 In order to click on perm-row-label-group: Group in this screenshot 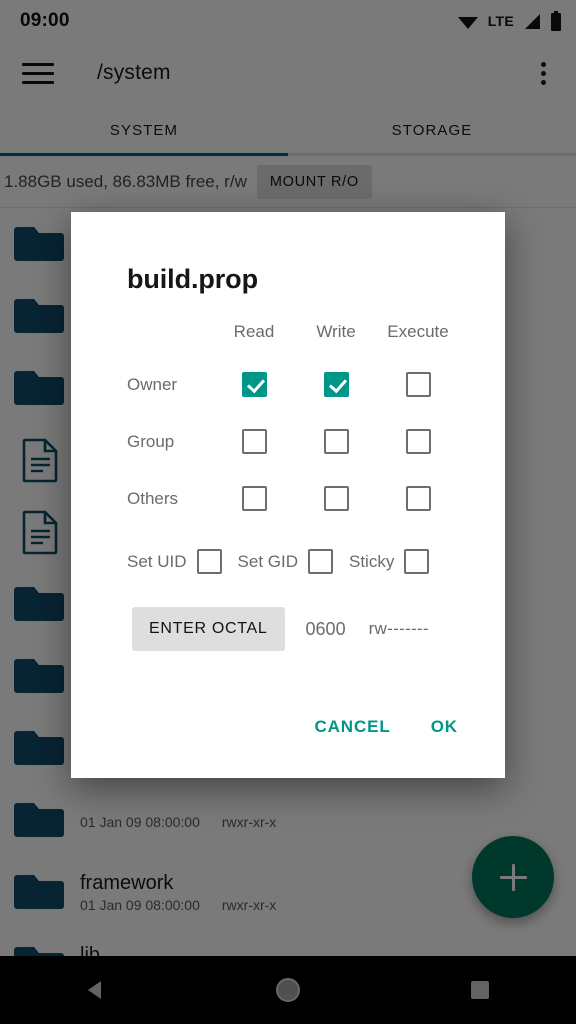, I will do `click(151, 441)`.